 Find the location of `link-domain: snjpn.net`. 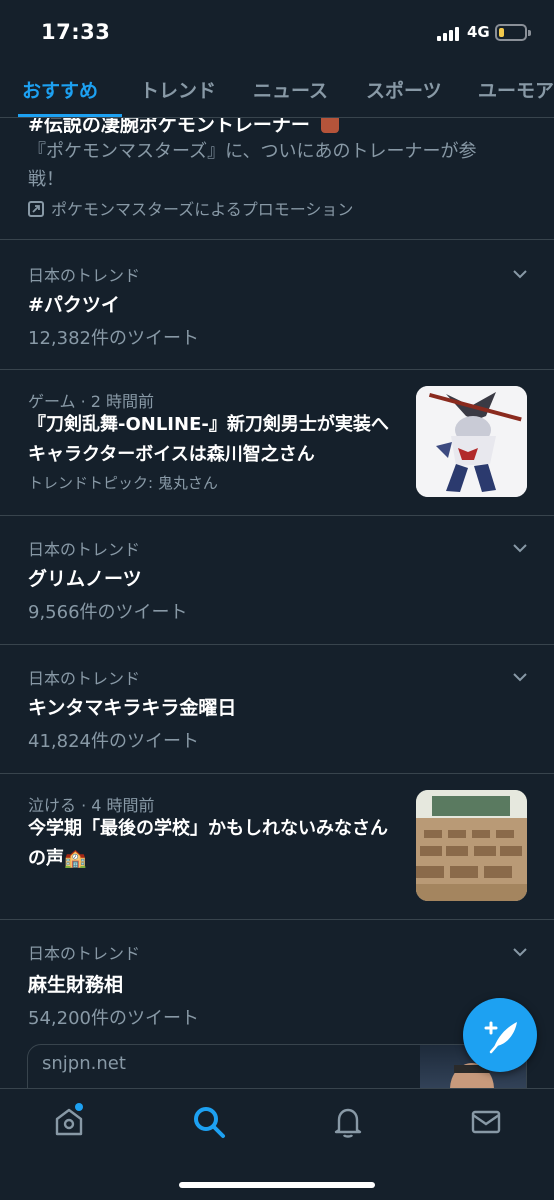

link-domain: snjpn.net is located at coordinates (84, 1063).